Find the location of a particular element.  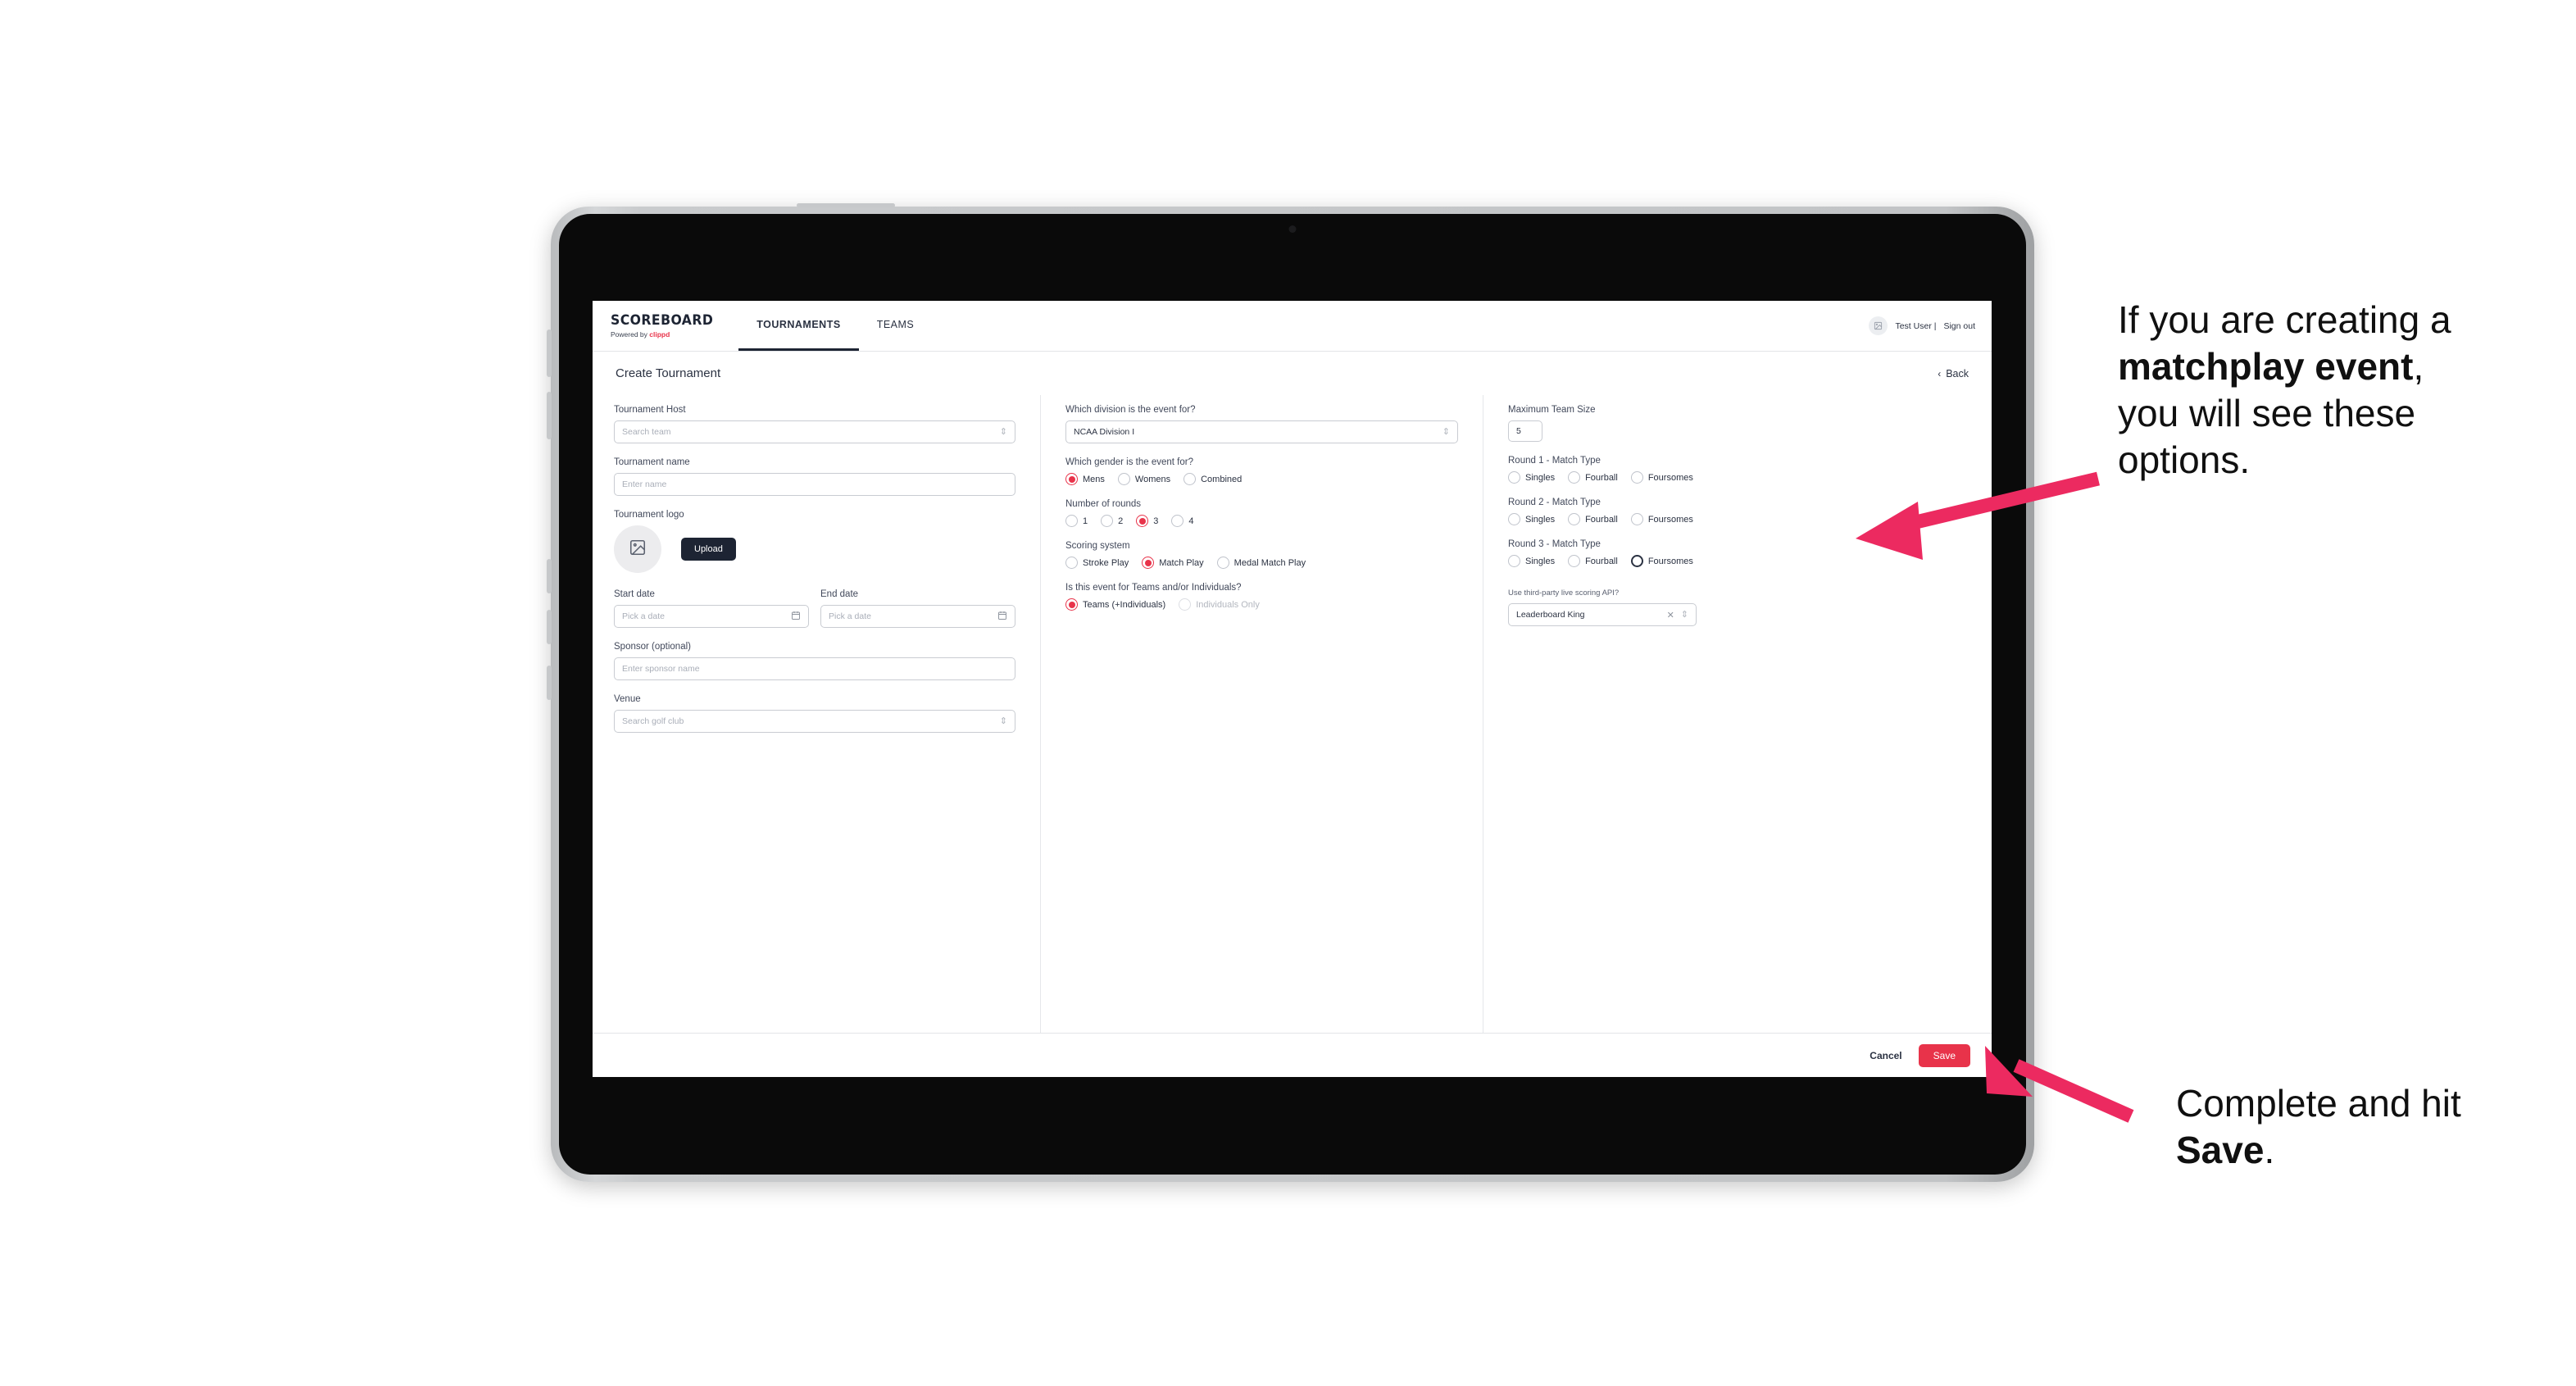

round-2-option-fourball: Fourball is located at coordinates (1593, 519).